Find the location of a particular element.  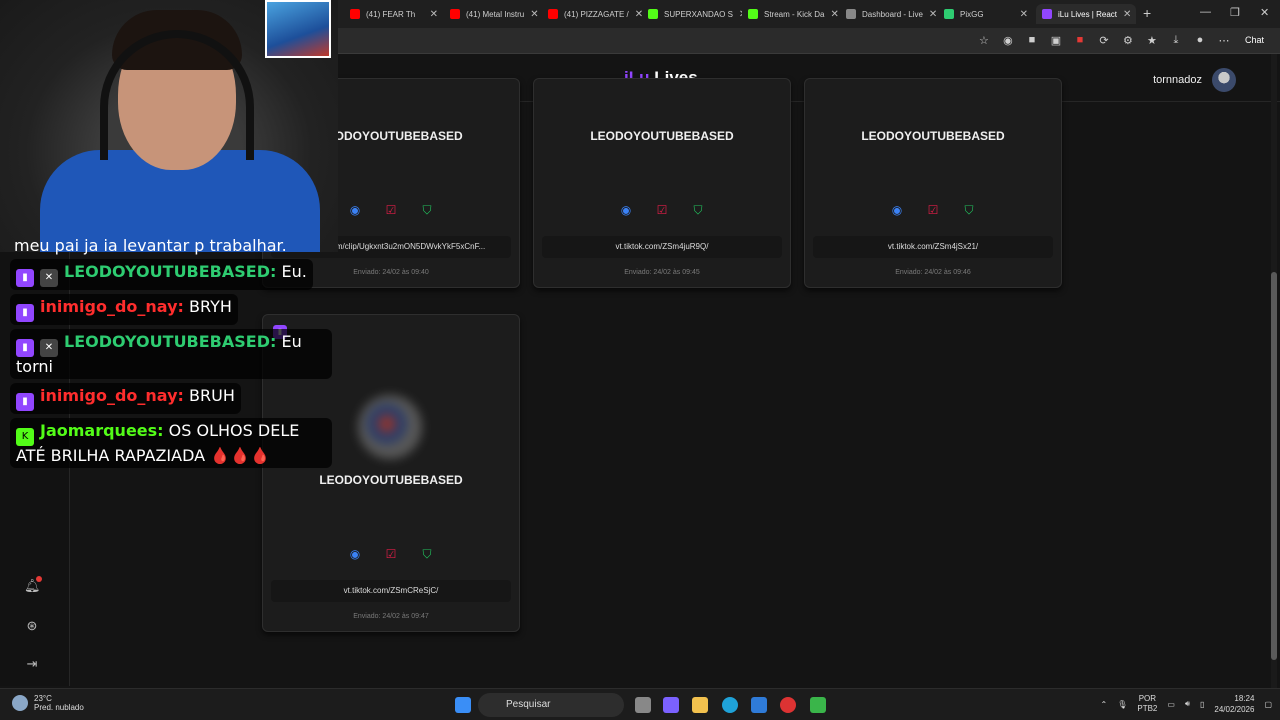

windows-start-icon is located at coordinates (463, 705).